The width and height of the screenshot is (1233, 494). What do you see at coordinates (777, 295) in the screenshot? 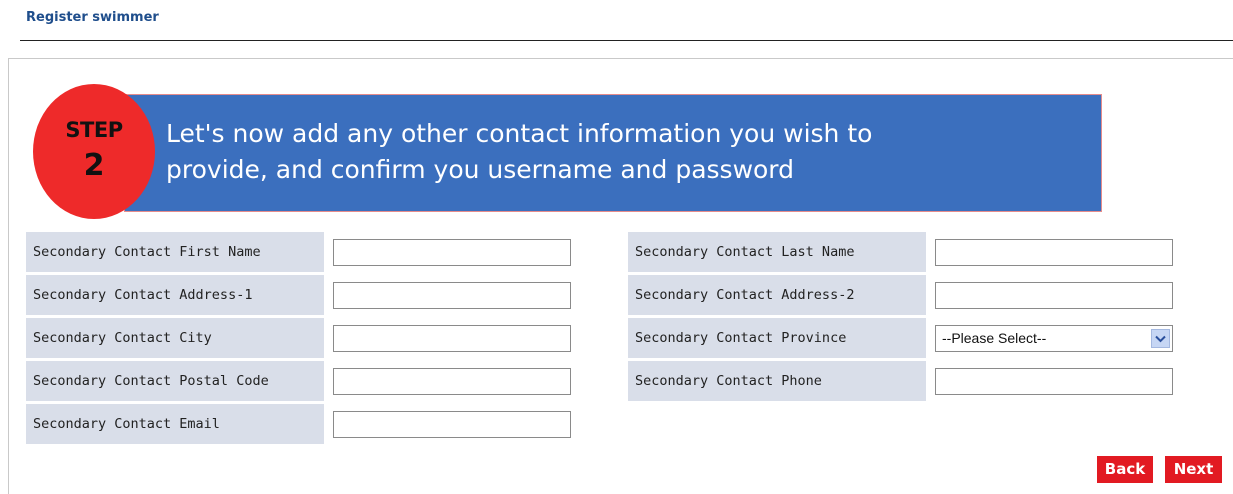
I see `field-label: Secondary Contact Address-2` at bounding box center [777, 295].